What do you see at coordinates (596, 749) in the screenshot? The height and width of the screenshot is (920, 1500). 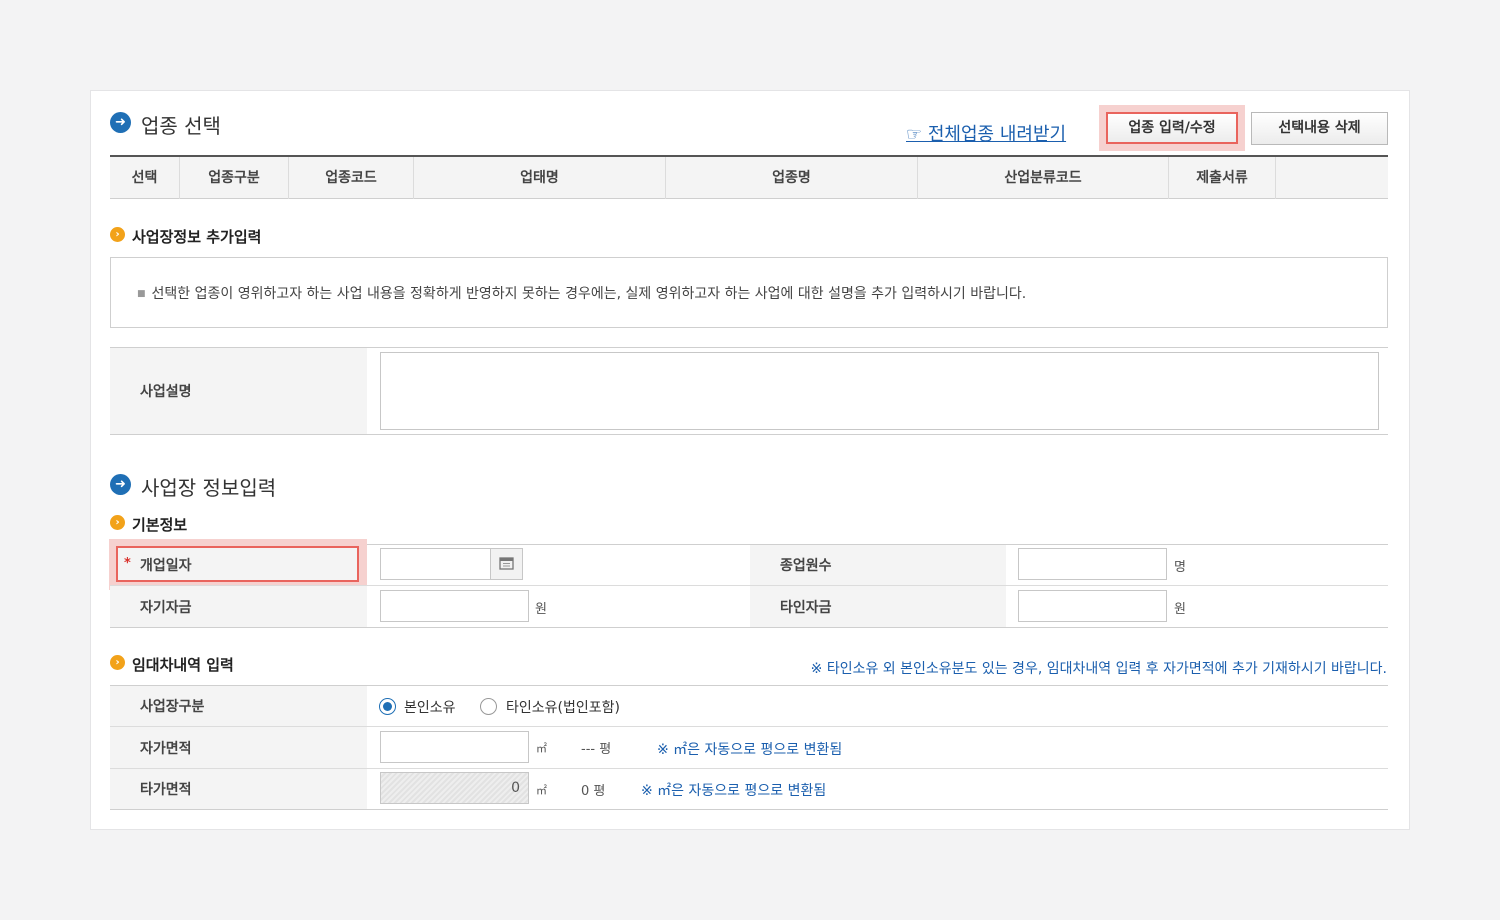 I see `own-area-pyeong: --- 평` at bounding box center [596, 749].